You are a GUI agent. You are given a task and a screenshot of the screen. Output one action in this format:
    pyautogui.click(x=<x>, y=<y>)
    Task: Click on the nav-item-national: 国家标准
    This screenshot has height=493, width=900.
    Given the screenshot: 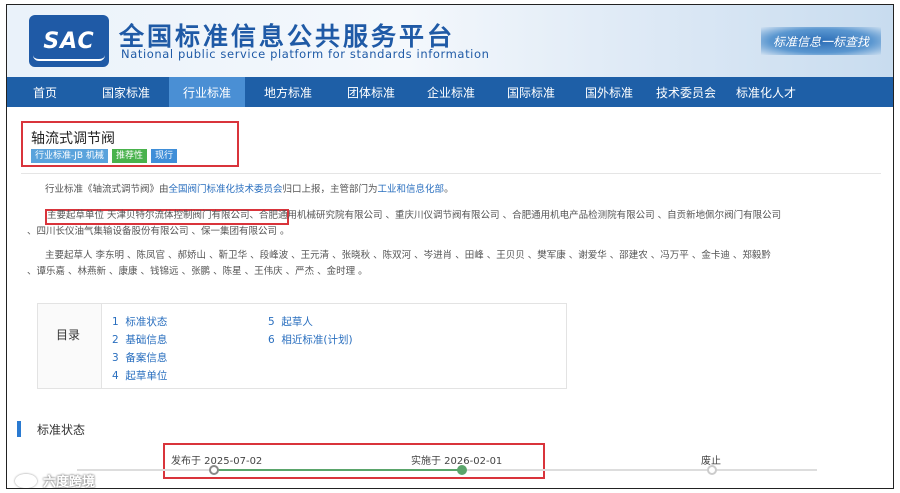 What is the action you would take?
    pyautogui.click(x=126, y=92)
    